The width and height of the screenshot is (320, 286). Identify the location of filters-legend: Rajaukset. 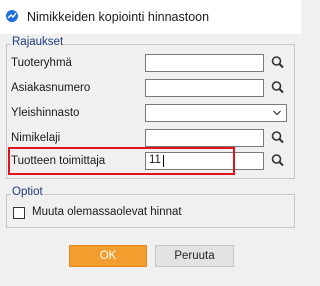
(38, 42).